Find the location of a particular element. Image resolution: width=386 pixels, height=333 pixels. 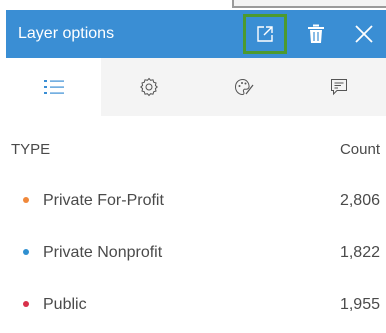

type-column-header: TYPE is located at coordinates (31, 149).